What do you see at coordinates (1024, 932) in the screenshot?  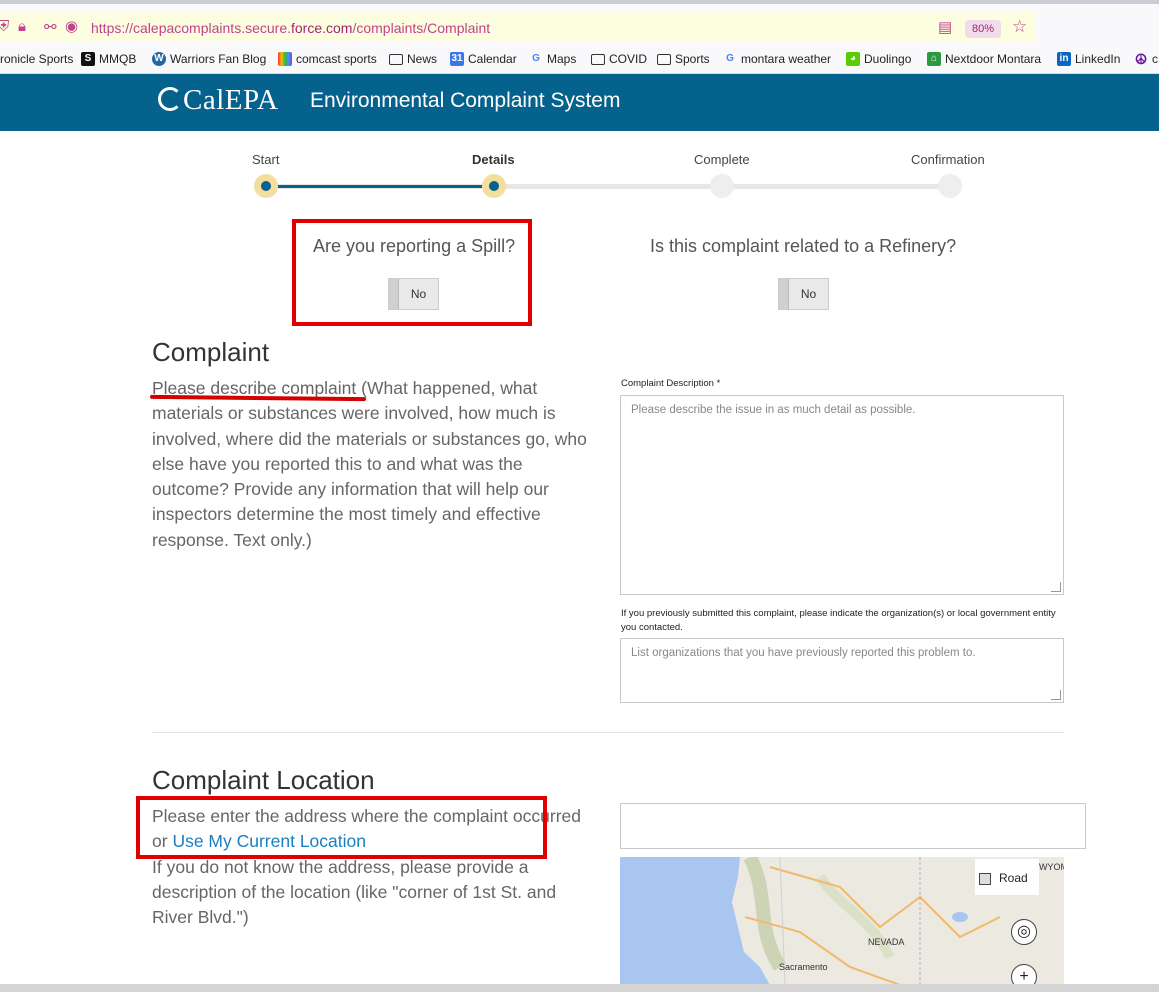 I see `locate-me-icon: ◎` at bounding box center [1024, 932].